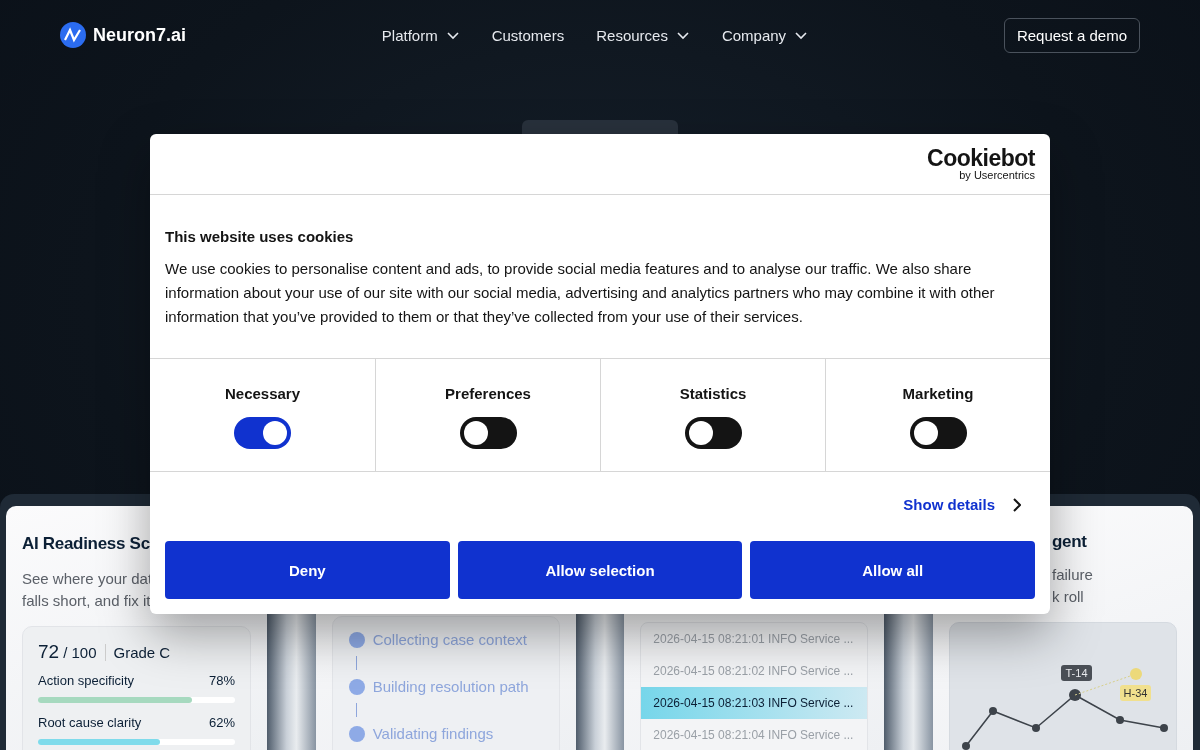  What do you see at coordinates (1071, 35) in the screenshot?
I see `request-demo-button: Request a demo` at bounding box center [1071, 35].